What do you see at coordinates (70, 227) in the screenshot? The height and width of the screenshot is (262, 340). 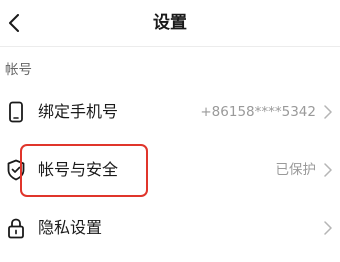 I see `row-label: 隐私设置` at bounding box center [70, 227].